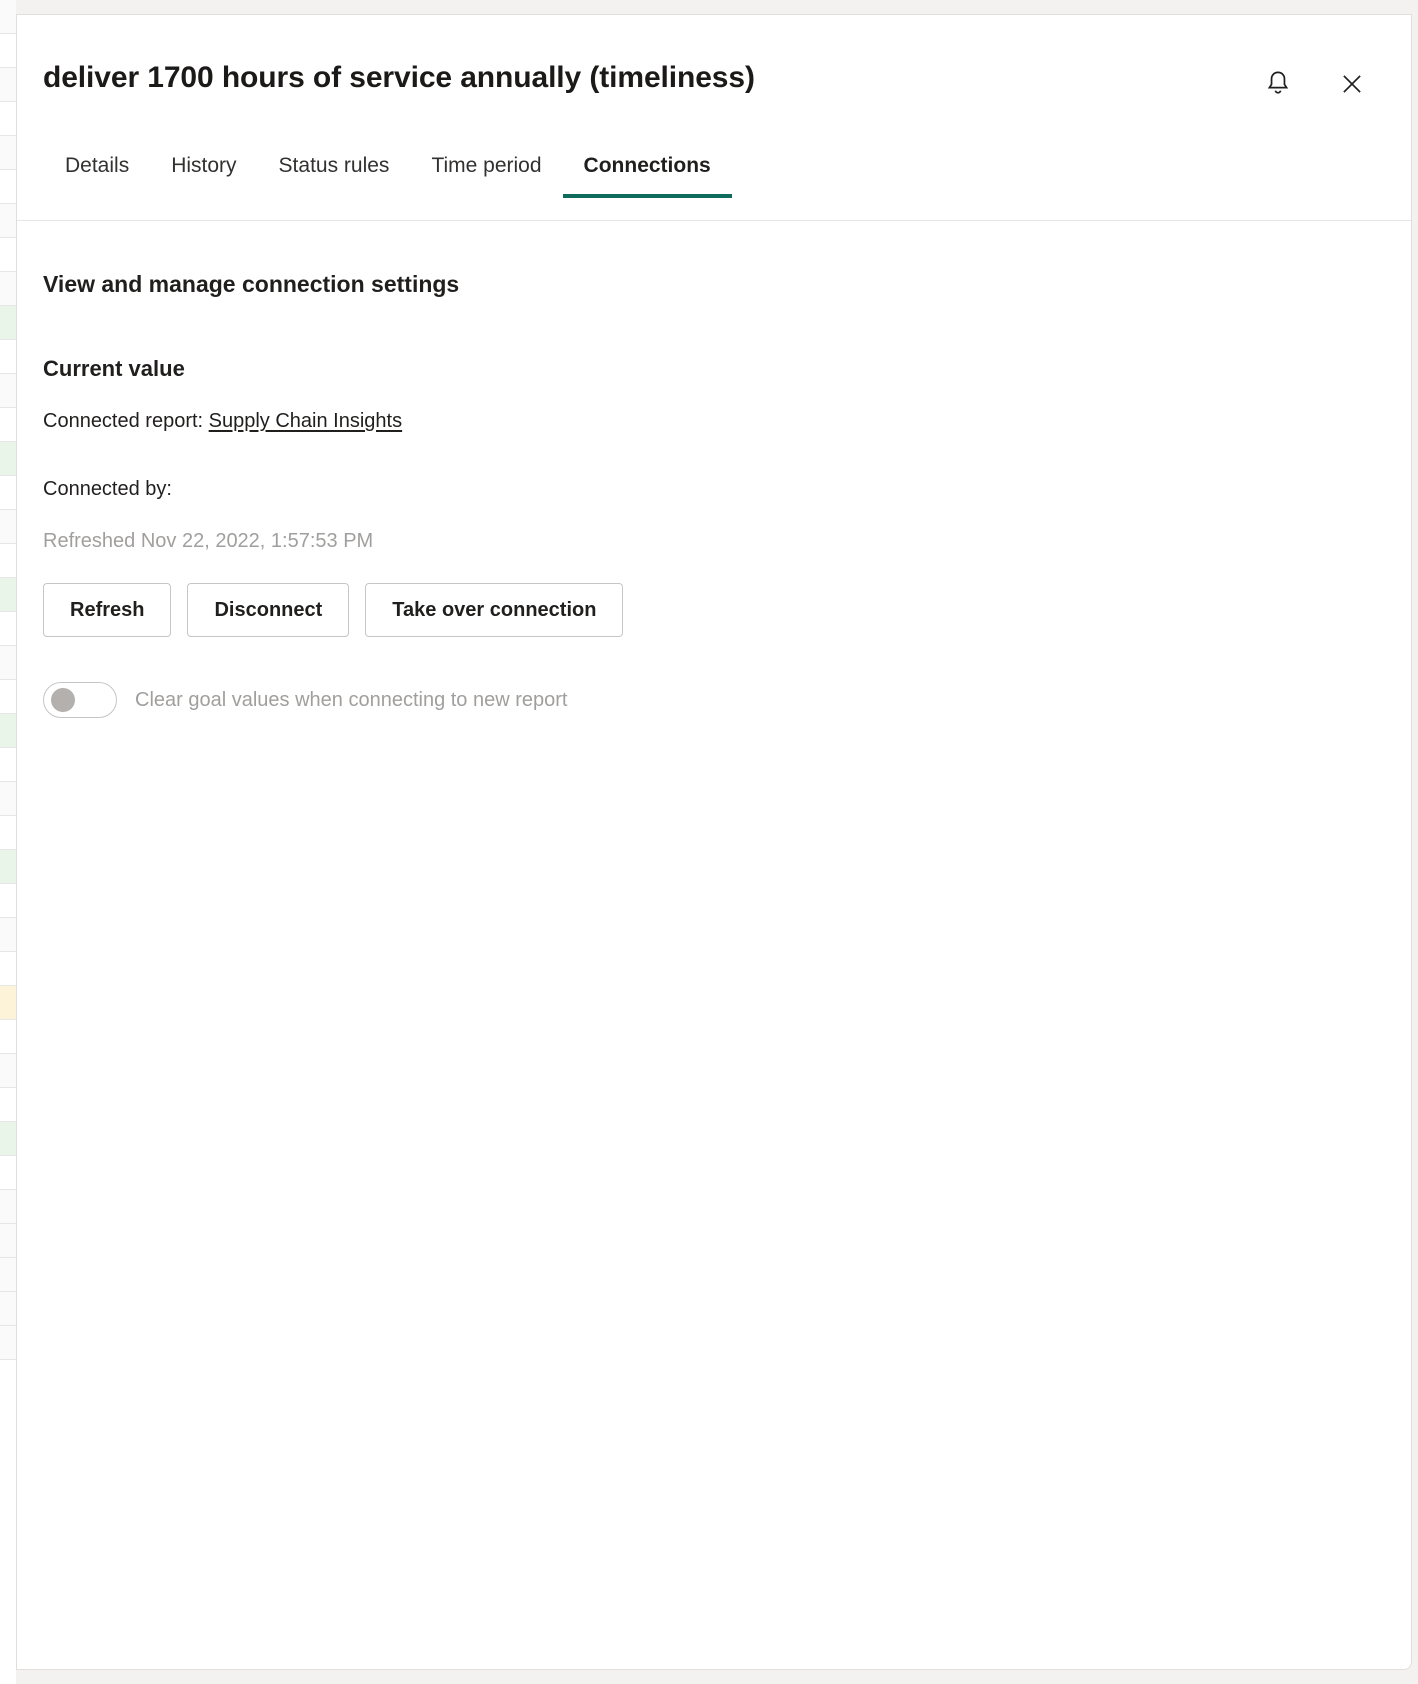 This screenshot has width=1418, height=1684. What do you see at coordinates (107, 610) in the screenshot?
I see `refresh-button: Refresh` at bounding box center [107, 610].